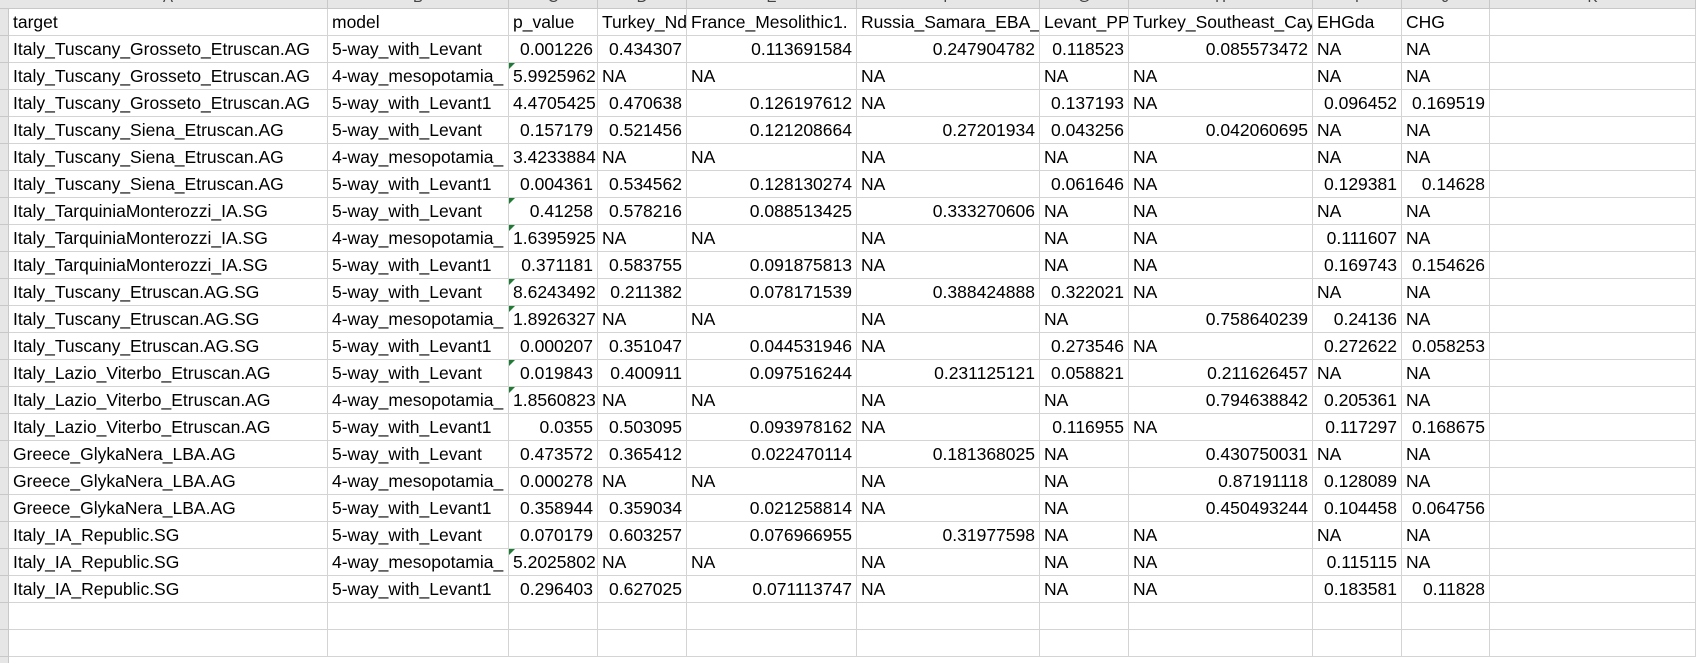 The width and height of the screenshot is (1696, 663). I want to click on data-cell: 0.169743, so click(1357, 265).